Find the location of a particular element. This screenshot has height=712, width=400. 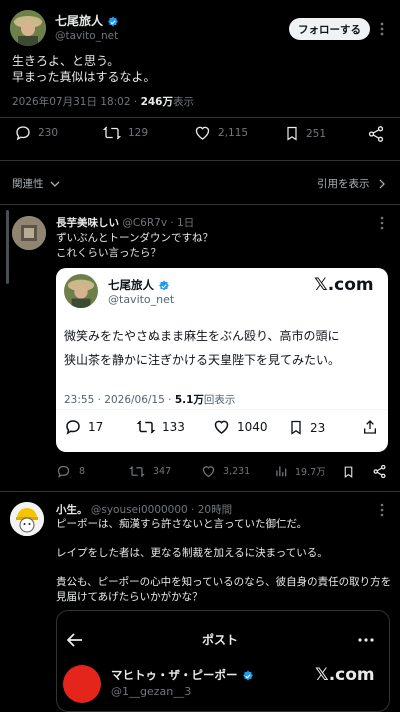

reply-count: 230 is located at coordinates (48, 133).